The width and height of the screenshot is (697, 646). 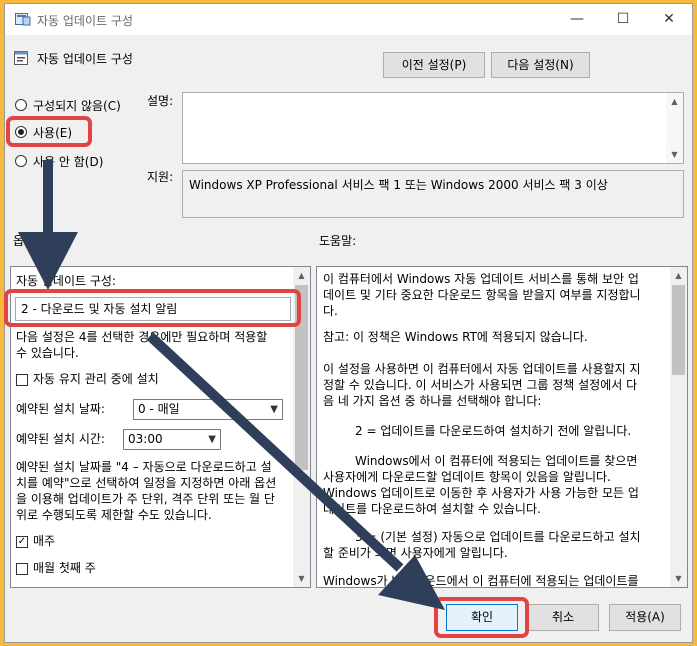 What do you see at coordinates (146, 483) in the screenshot?
I see `note2-line2: 치를 예약"으로 선택하여 일정을 지정하면 아래 옵션` at bounding box center [146, 483].